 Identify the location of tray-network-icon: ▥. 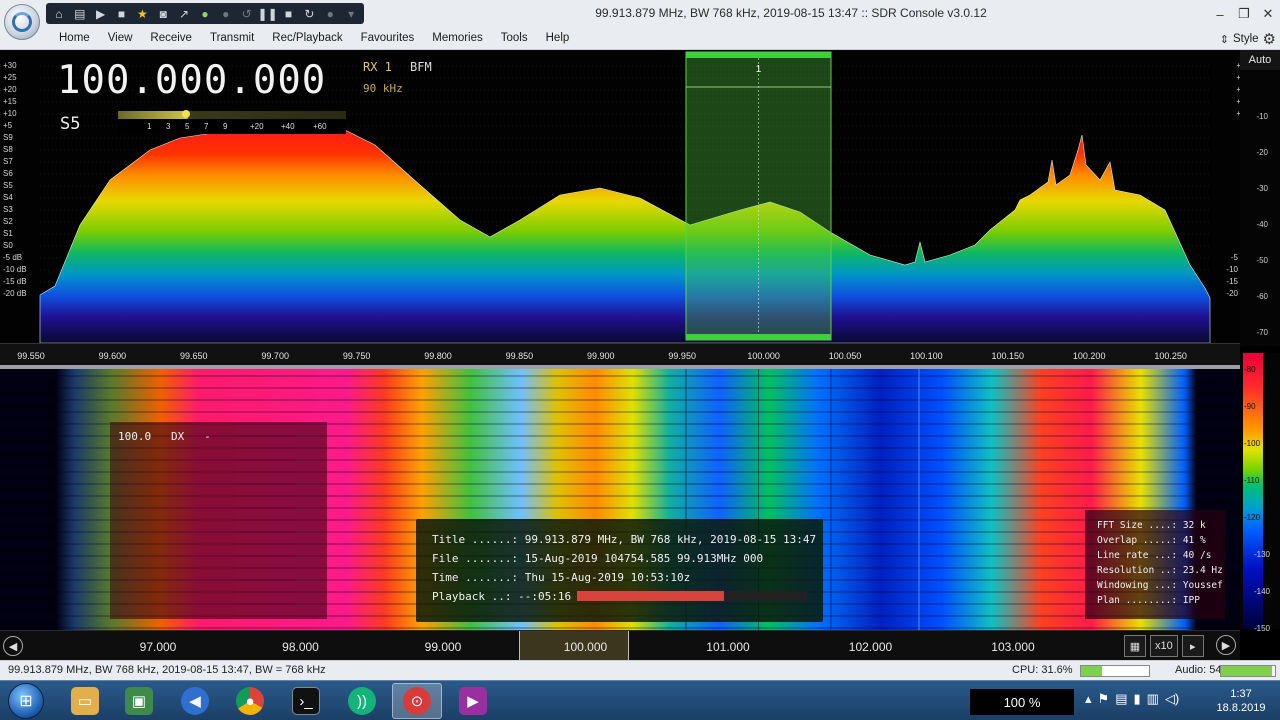
(1153, 699).